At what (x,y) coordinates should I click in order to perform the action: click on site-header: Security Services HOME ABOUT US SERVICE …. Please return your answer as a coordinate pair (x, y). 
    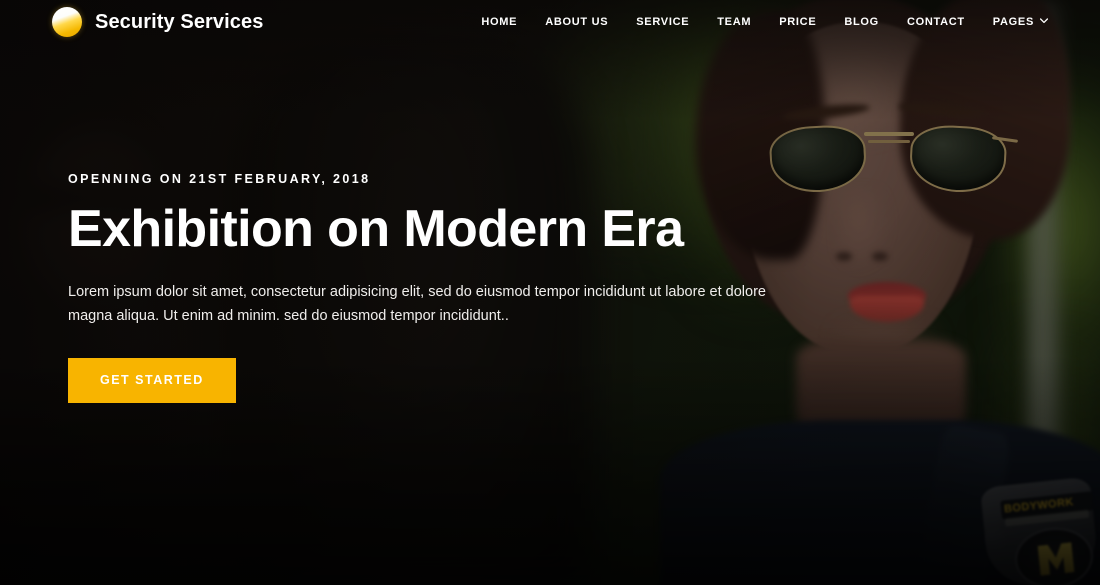
    Looking at the image, I should click on (550, 22).